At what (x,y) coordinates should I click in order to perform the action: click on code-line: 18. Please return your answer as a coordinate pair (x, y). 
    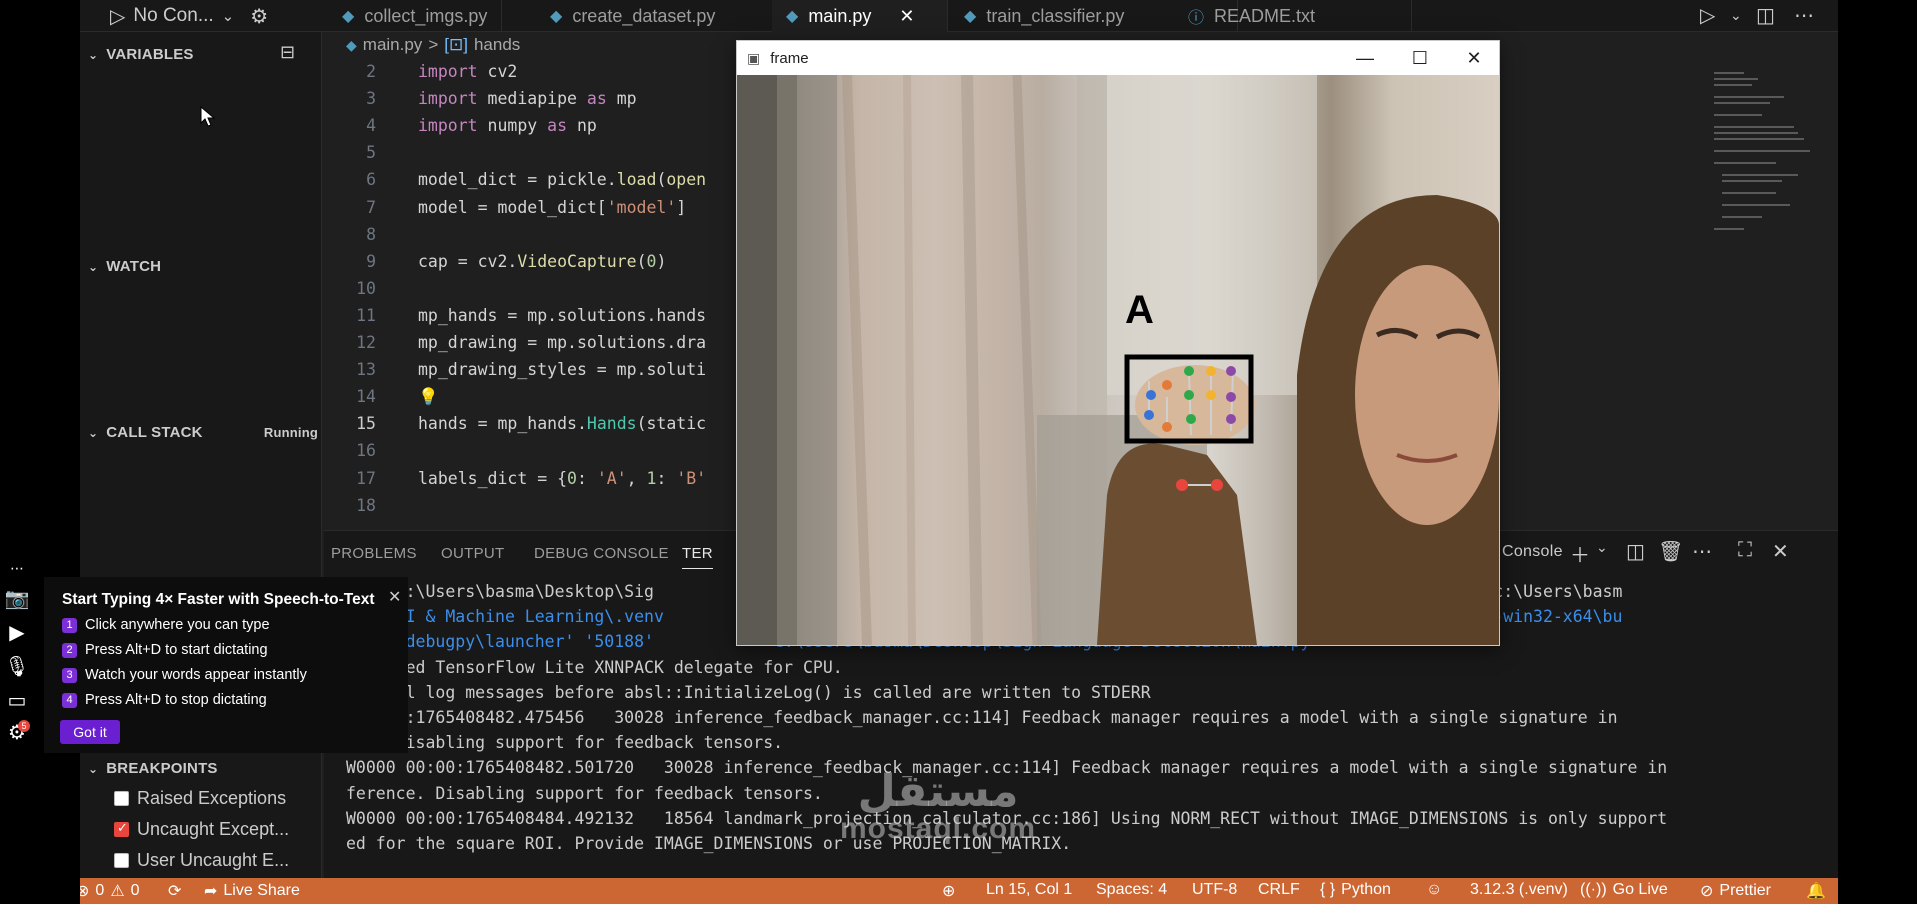
    Looking at the image, I should click on (371, 505).